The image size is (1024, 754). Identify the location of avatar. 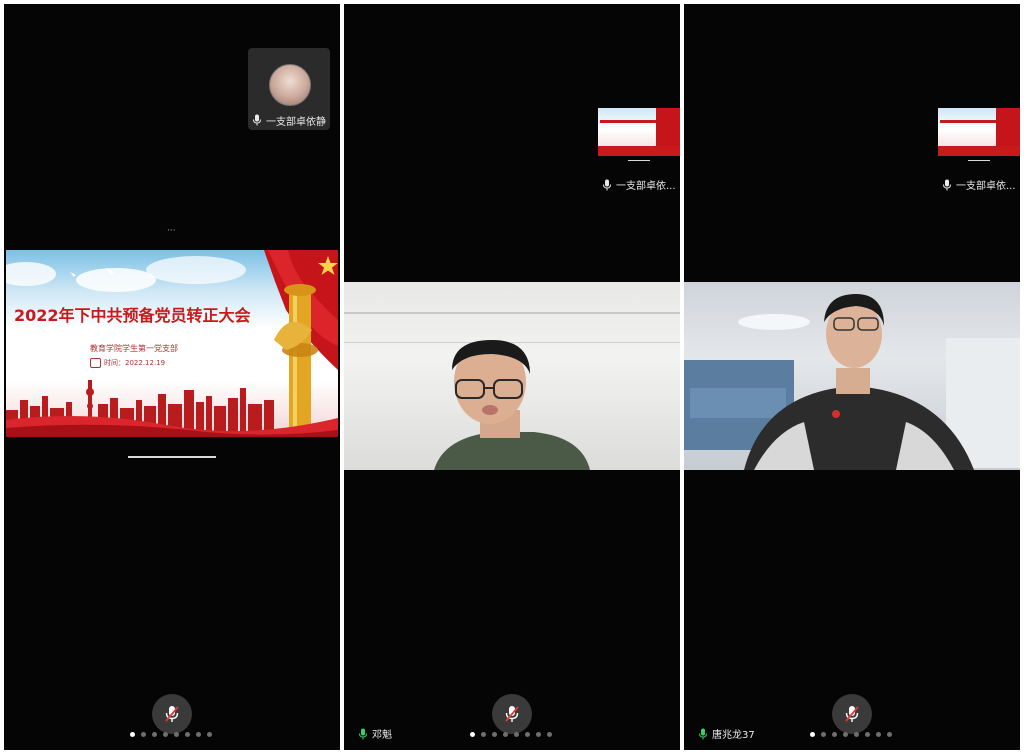
(290, 85).